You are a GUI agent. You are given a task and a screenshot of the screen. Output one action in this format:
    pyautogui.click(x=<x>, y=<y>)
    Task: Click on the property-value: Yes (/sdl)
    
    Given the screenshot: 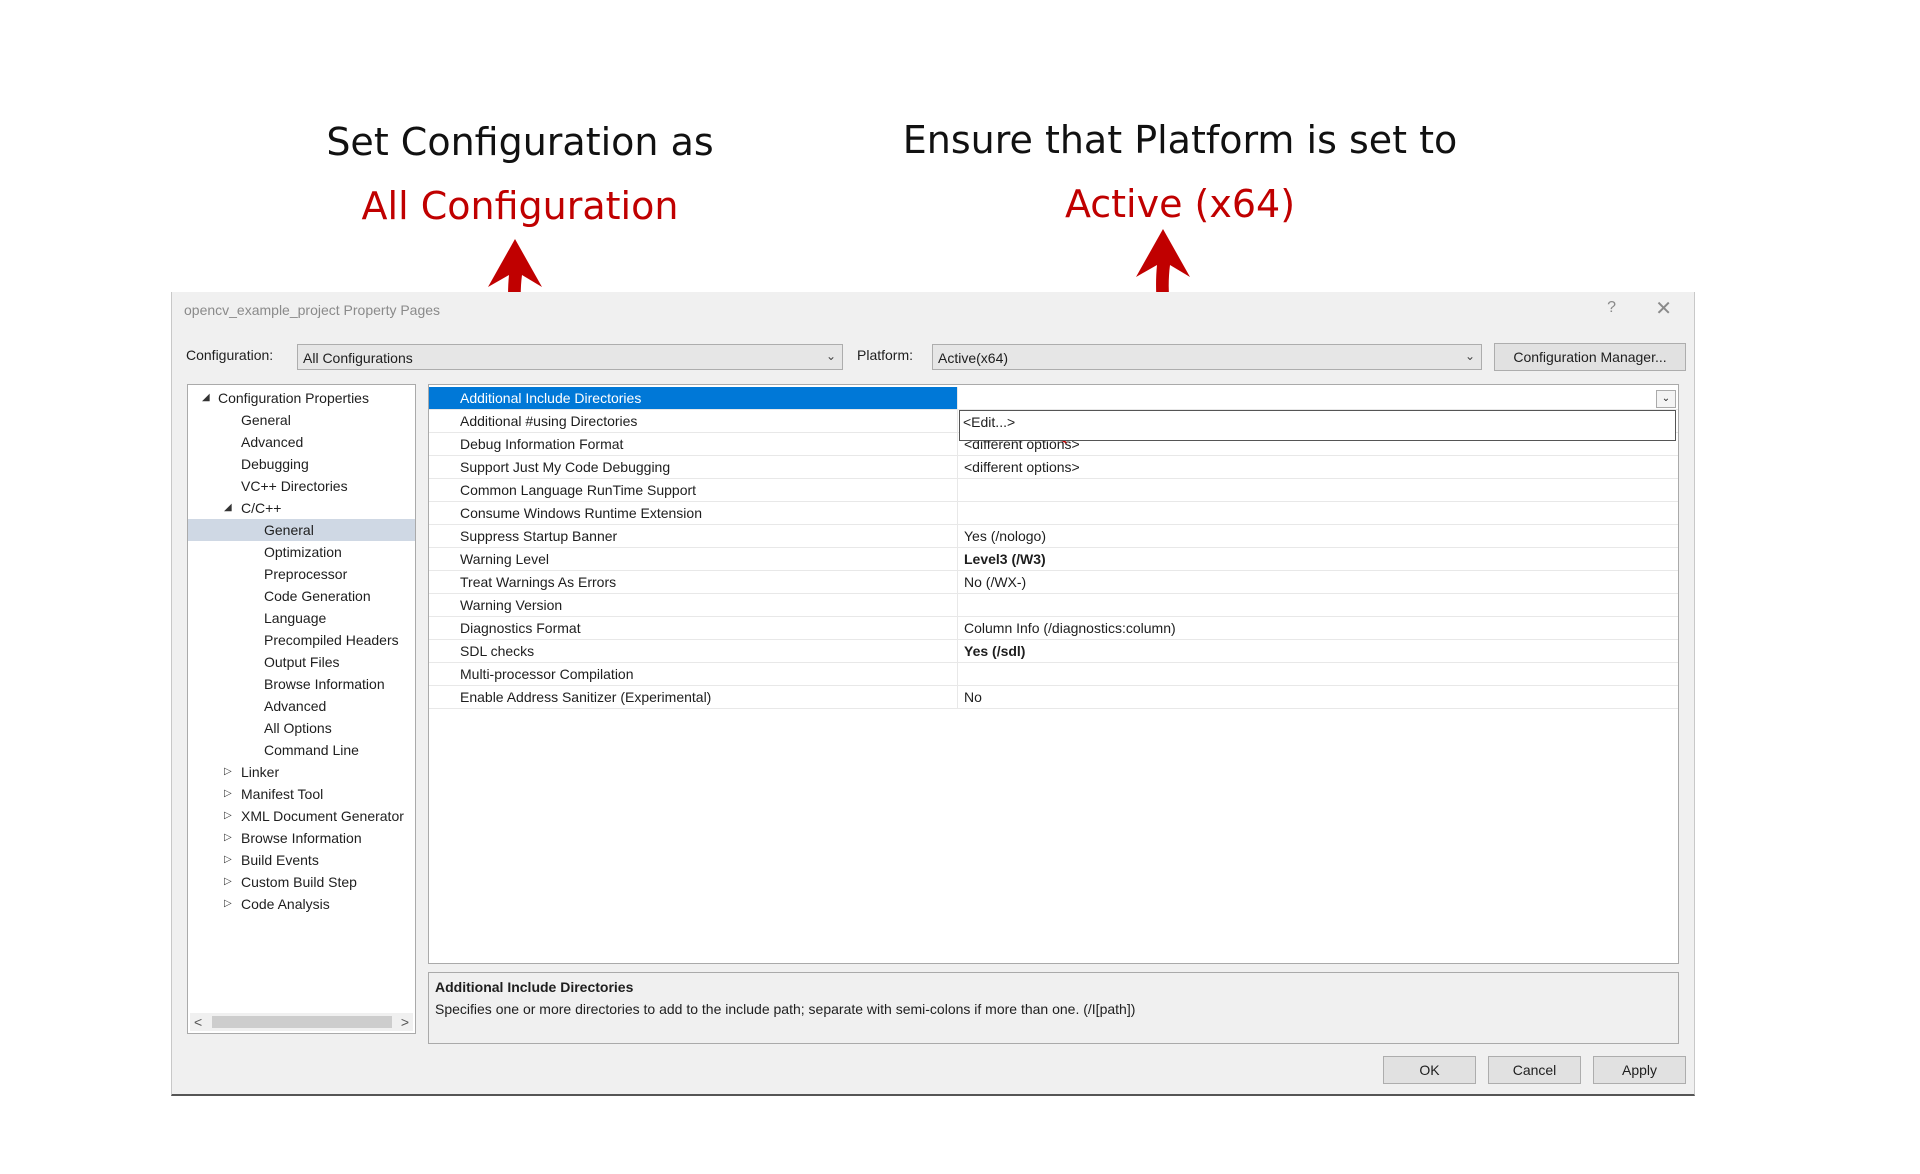 What is the action you would take?
    pyautogui.click(x=1318, y=651)
    